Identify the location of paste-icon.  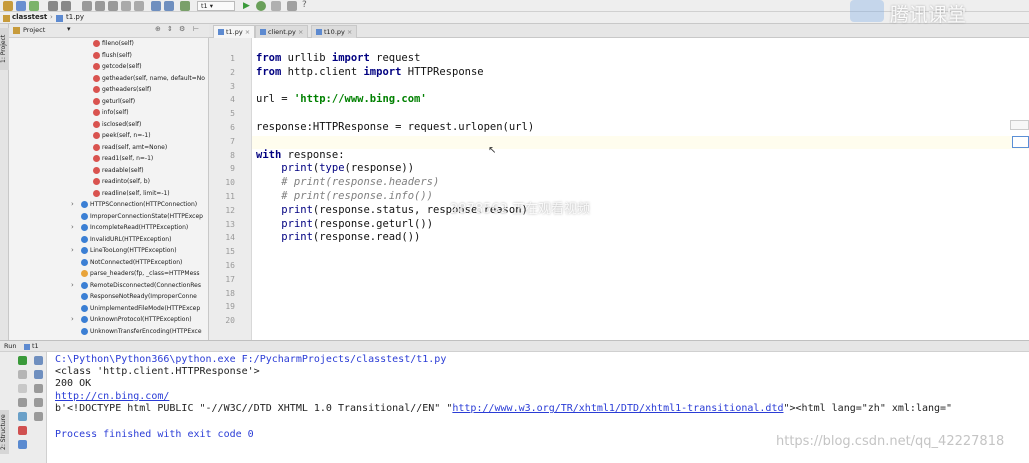
(113, 6).